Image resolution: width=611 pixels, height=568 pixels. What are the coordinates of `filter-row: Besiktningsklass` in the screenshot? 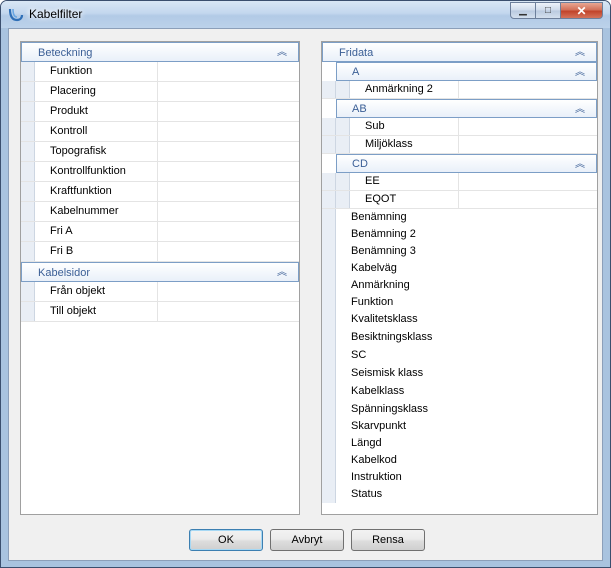 It's located at (459, 338).